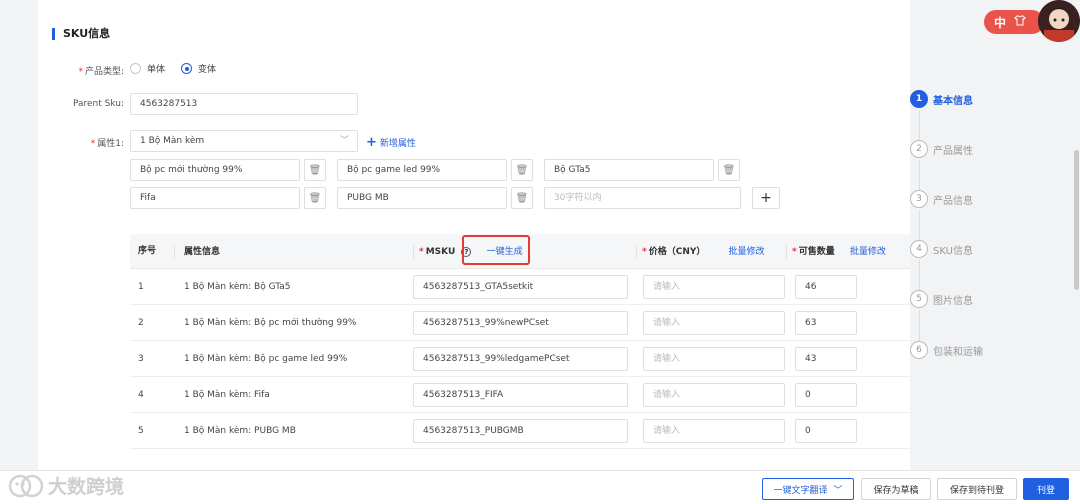 Image resolution: width=1080 pixels, height=504 pixels. Describe the element at coordinates (520, 431) in the screenshot. I see `msku-input: 4563287513_PUBGMB` at that location.